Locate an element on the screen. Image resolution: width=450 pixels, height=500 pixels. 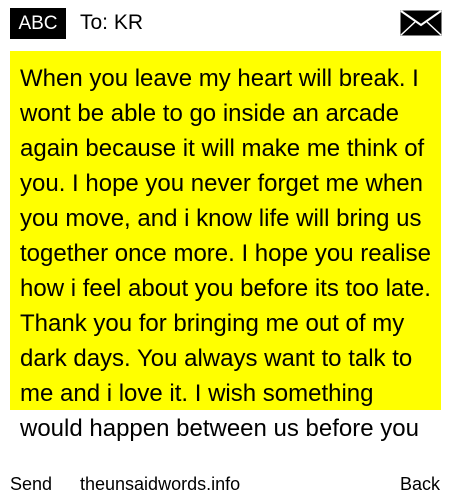
recipient-label: To: KR is located at coordinates (112, 22).